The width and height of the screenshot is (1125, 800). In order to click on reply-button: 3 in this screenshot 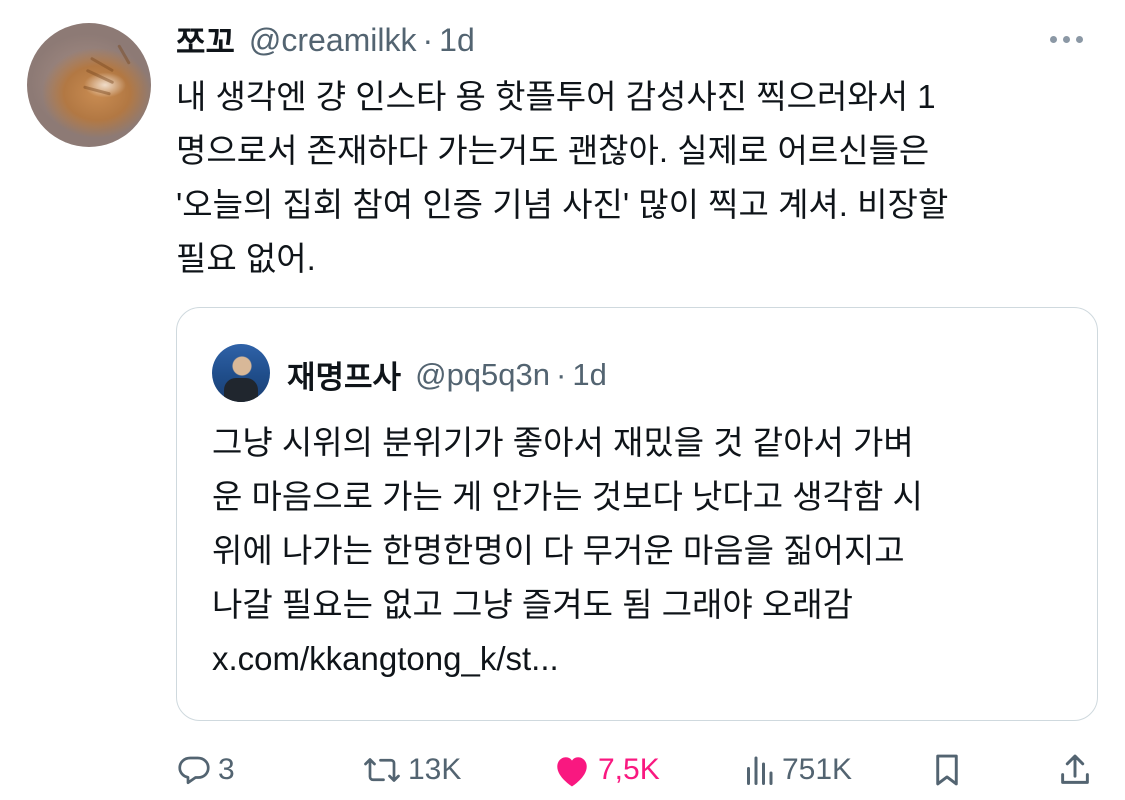, I will do `click(205, 770)`.